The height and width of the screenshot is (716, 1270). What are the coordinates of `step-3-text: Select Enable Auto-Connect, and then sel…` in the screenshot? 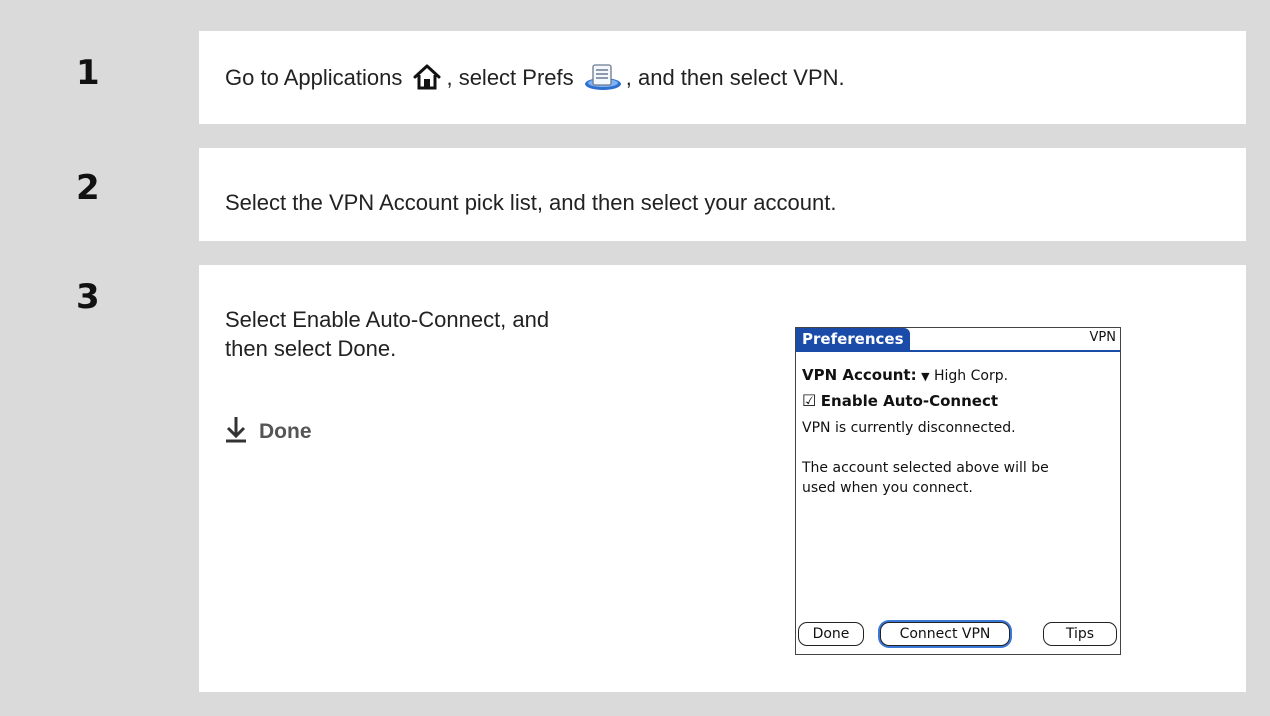 It's located at (387, 334).